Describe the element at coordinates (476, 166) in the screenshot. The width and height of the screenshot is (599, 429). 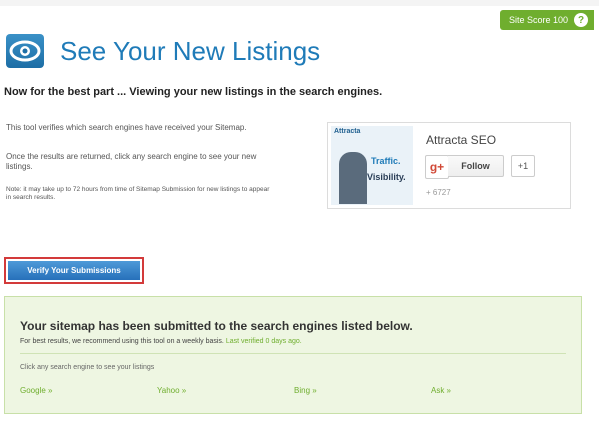
I see `follow-button: Follow` at that location.